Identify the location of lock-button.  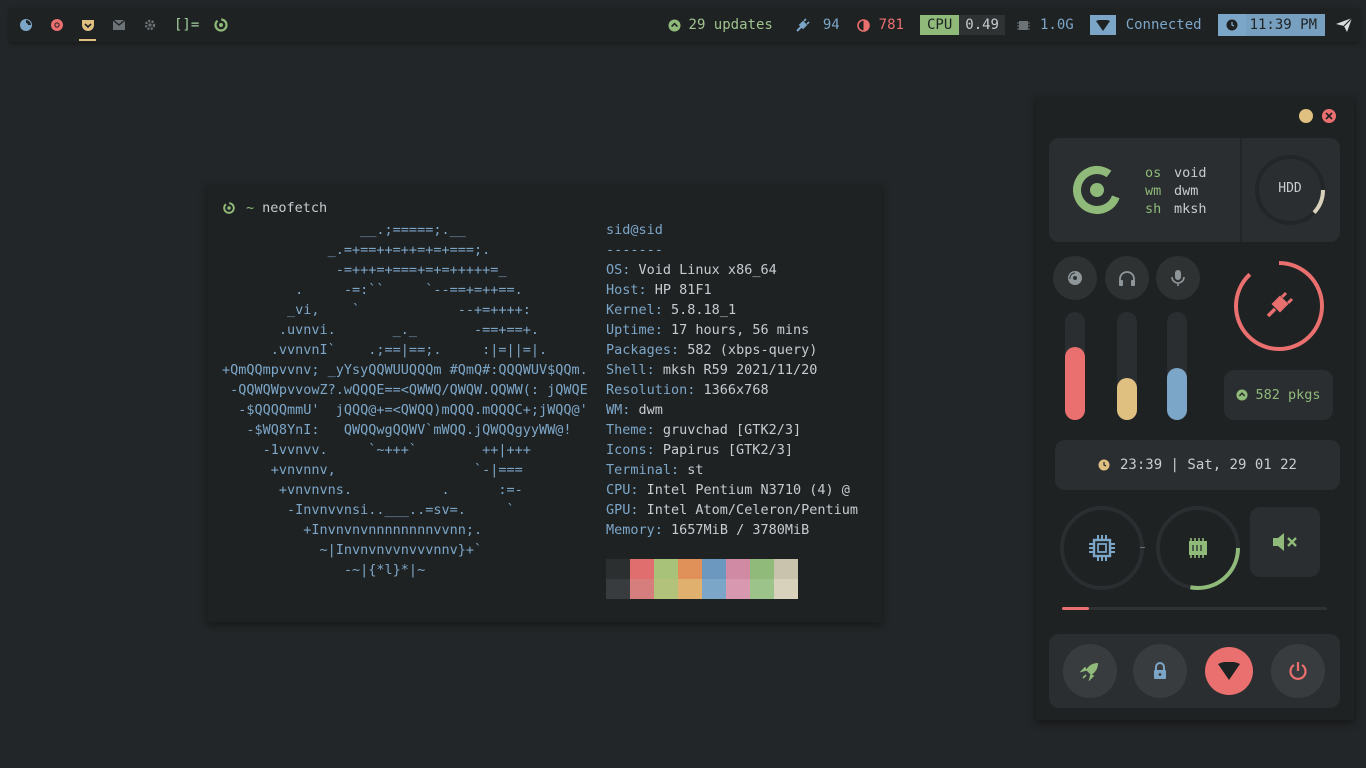
(1160, 671).